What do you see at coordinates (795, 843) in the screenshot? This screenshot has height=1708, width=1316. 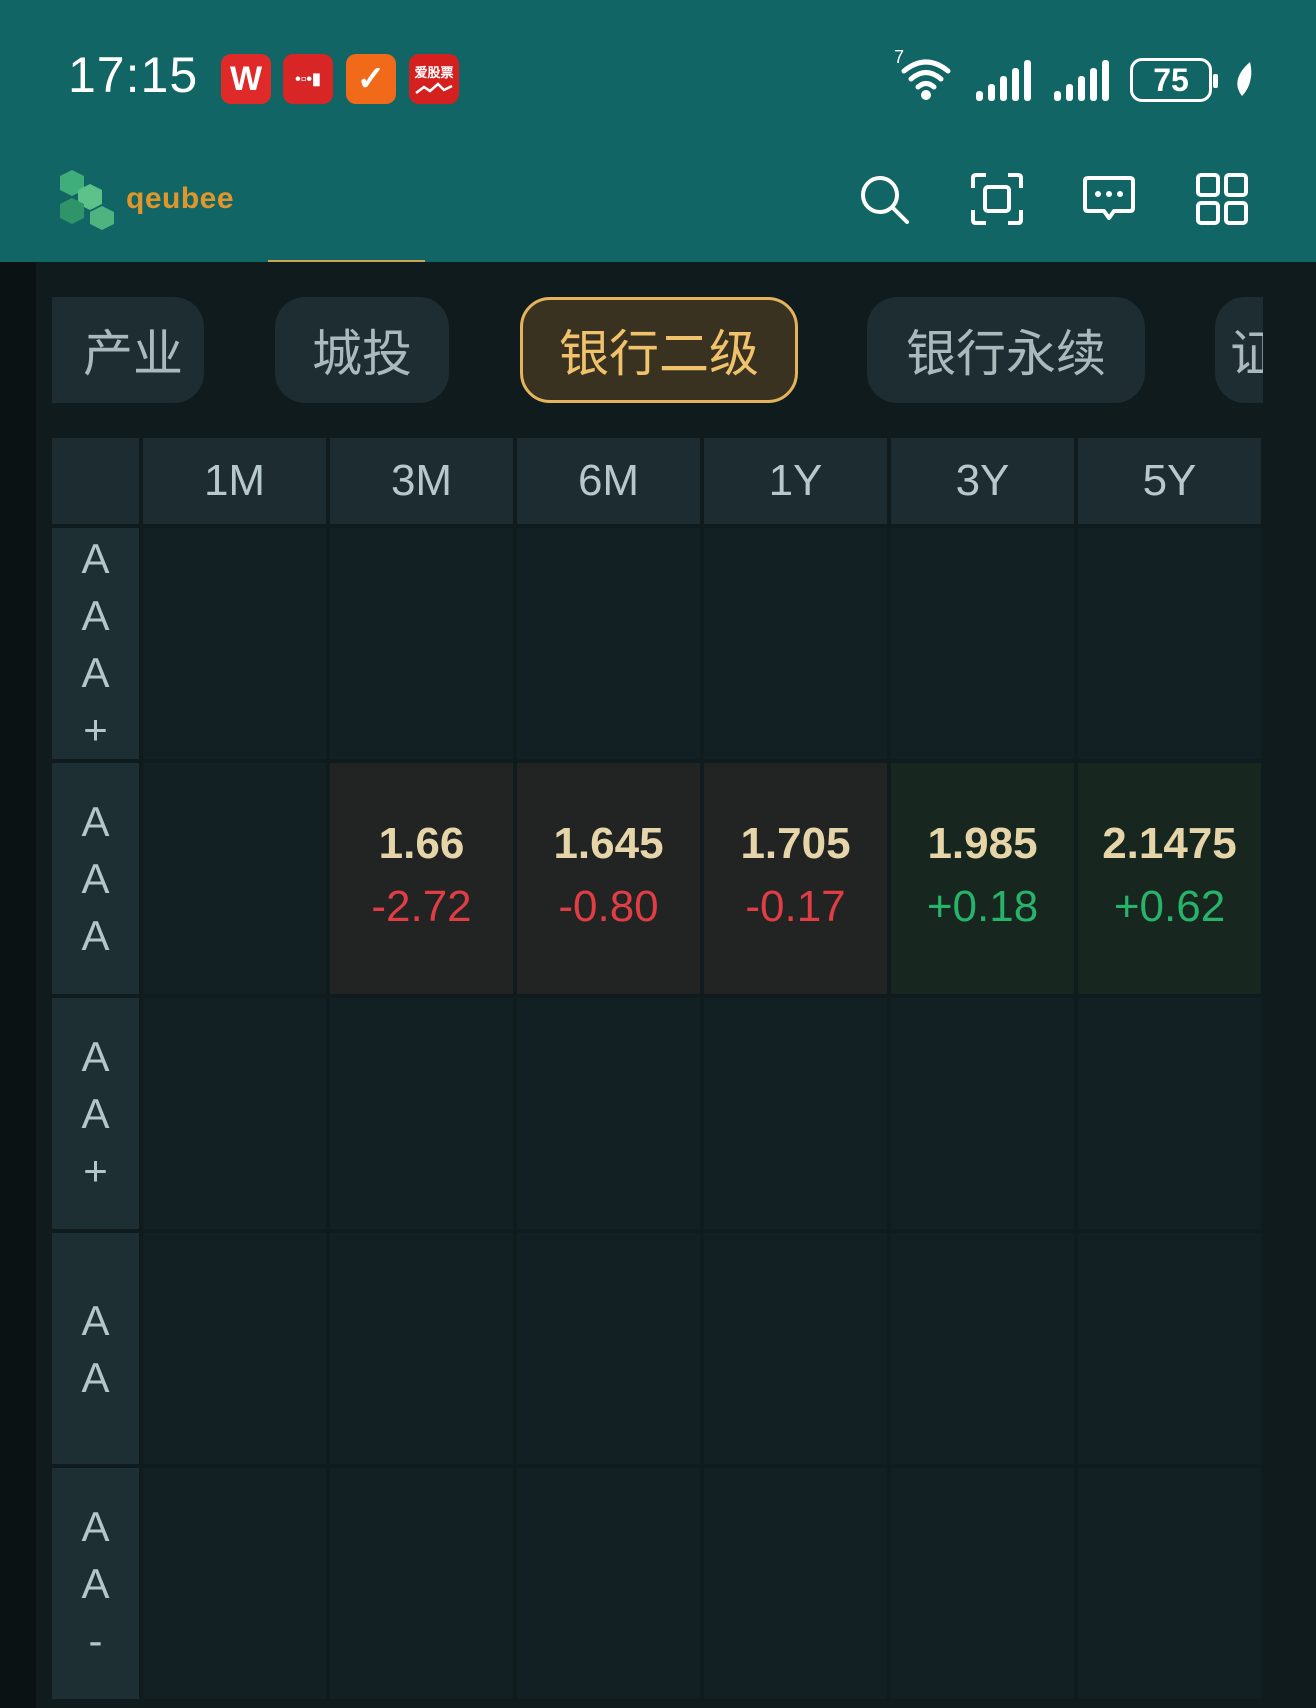 I see `yield-value: 1.705` at bounding box center [795, 843].